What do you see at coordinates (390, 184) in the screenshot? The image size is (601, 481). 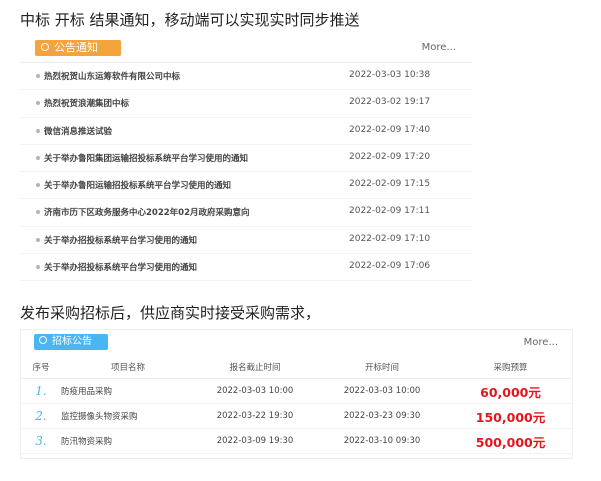 I see `notice-item-date: 2022-02-09 17:15` at bounding box center [390, 184].